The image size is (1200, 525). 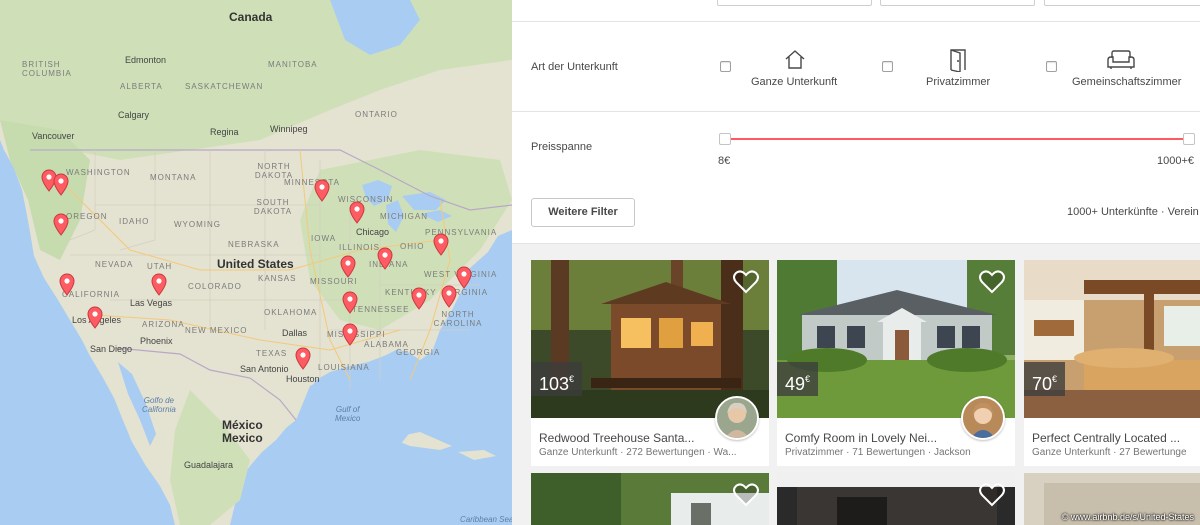 What do you see at coordinates (215, 286) in the screenshot?
I see `map-label-state: COLORADO` at bounding box center [215, 286].